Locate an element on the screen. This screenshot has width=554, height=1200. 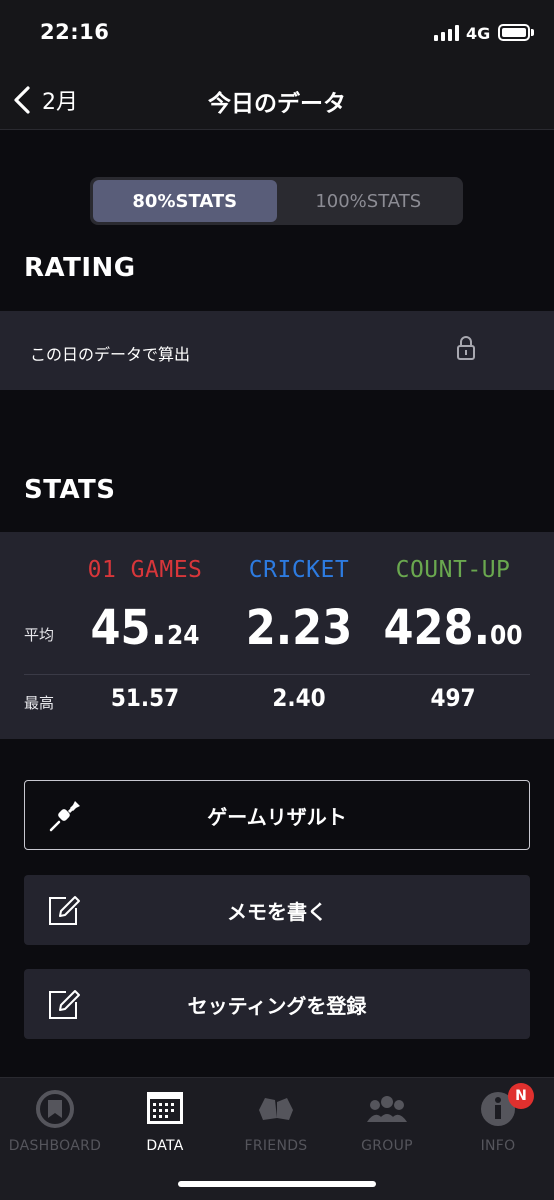
tab-group: GROUP is located at coordinates (387, 1121).